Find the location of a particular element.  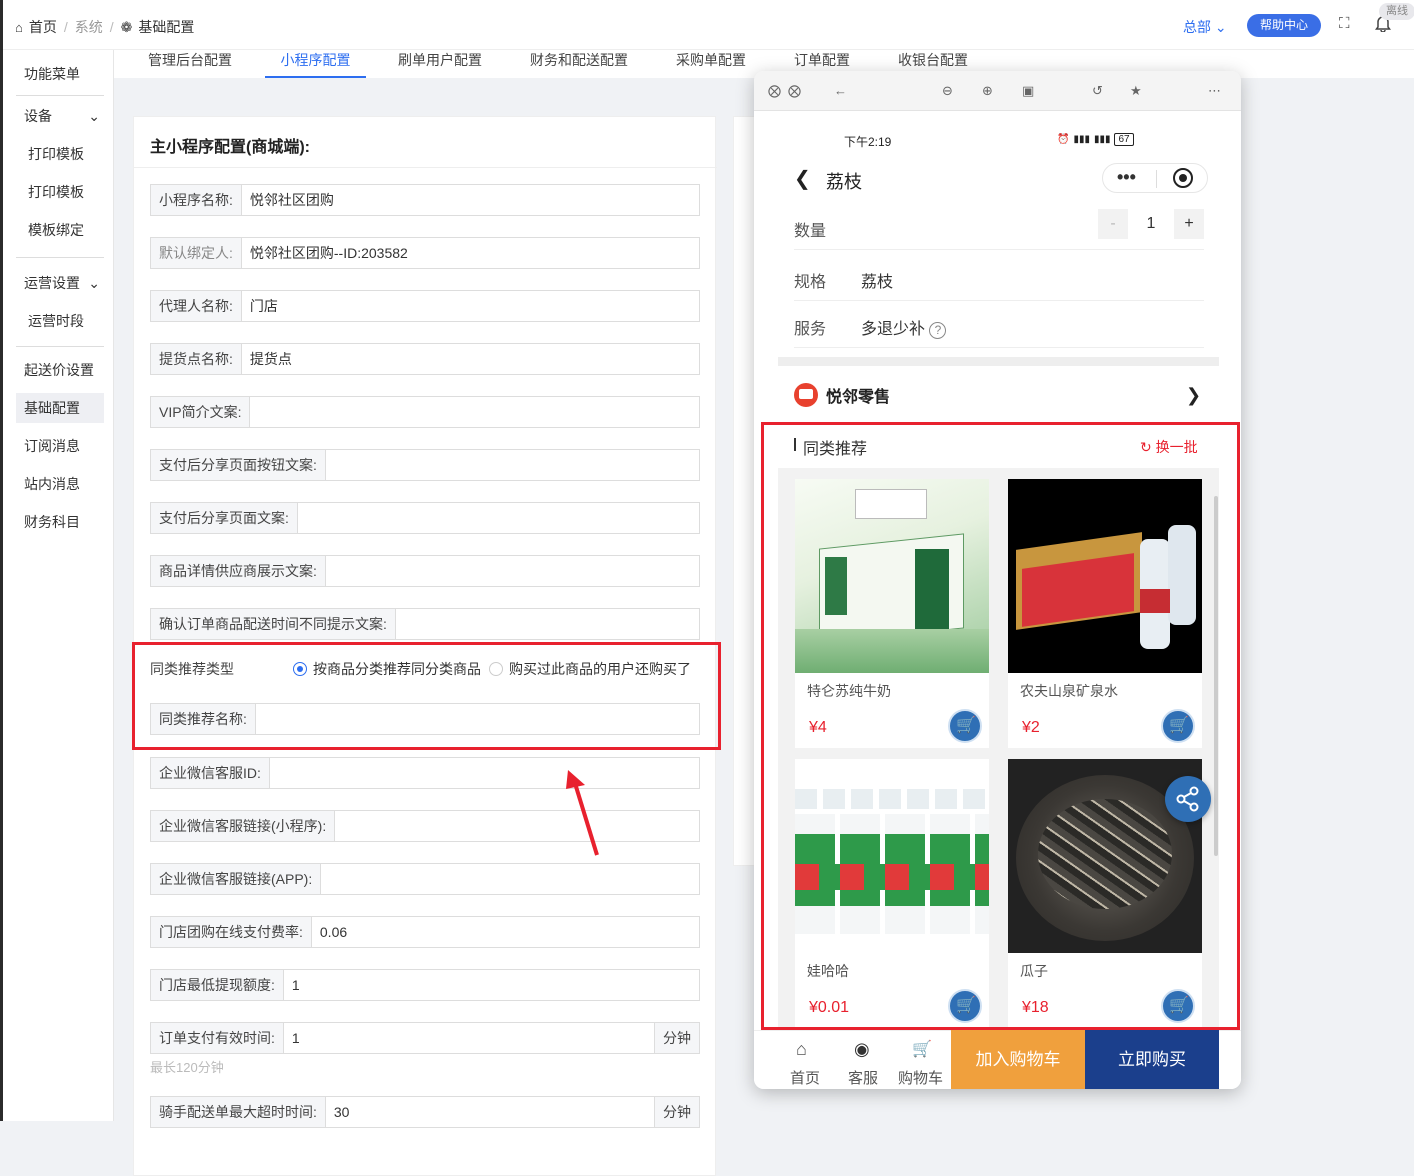

zoom-in-icon: ⊕ is located at coordinates (987, 91).